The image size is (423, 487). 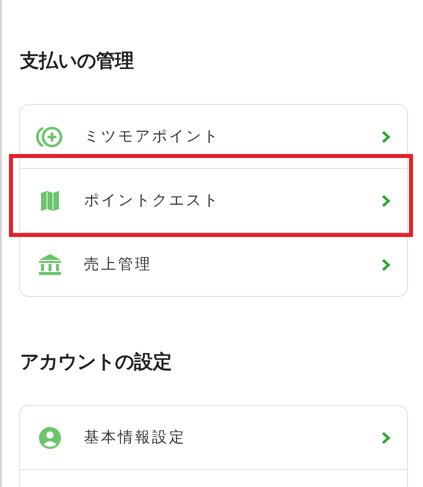 I want to click on menu-item: ポイントクエスト, so click(x=213, y=200).